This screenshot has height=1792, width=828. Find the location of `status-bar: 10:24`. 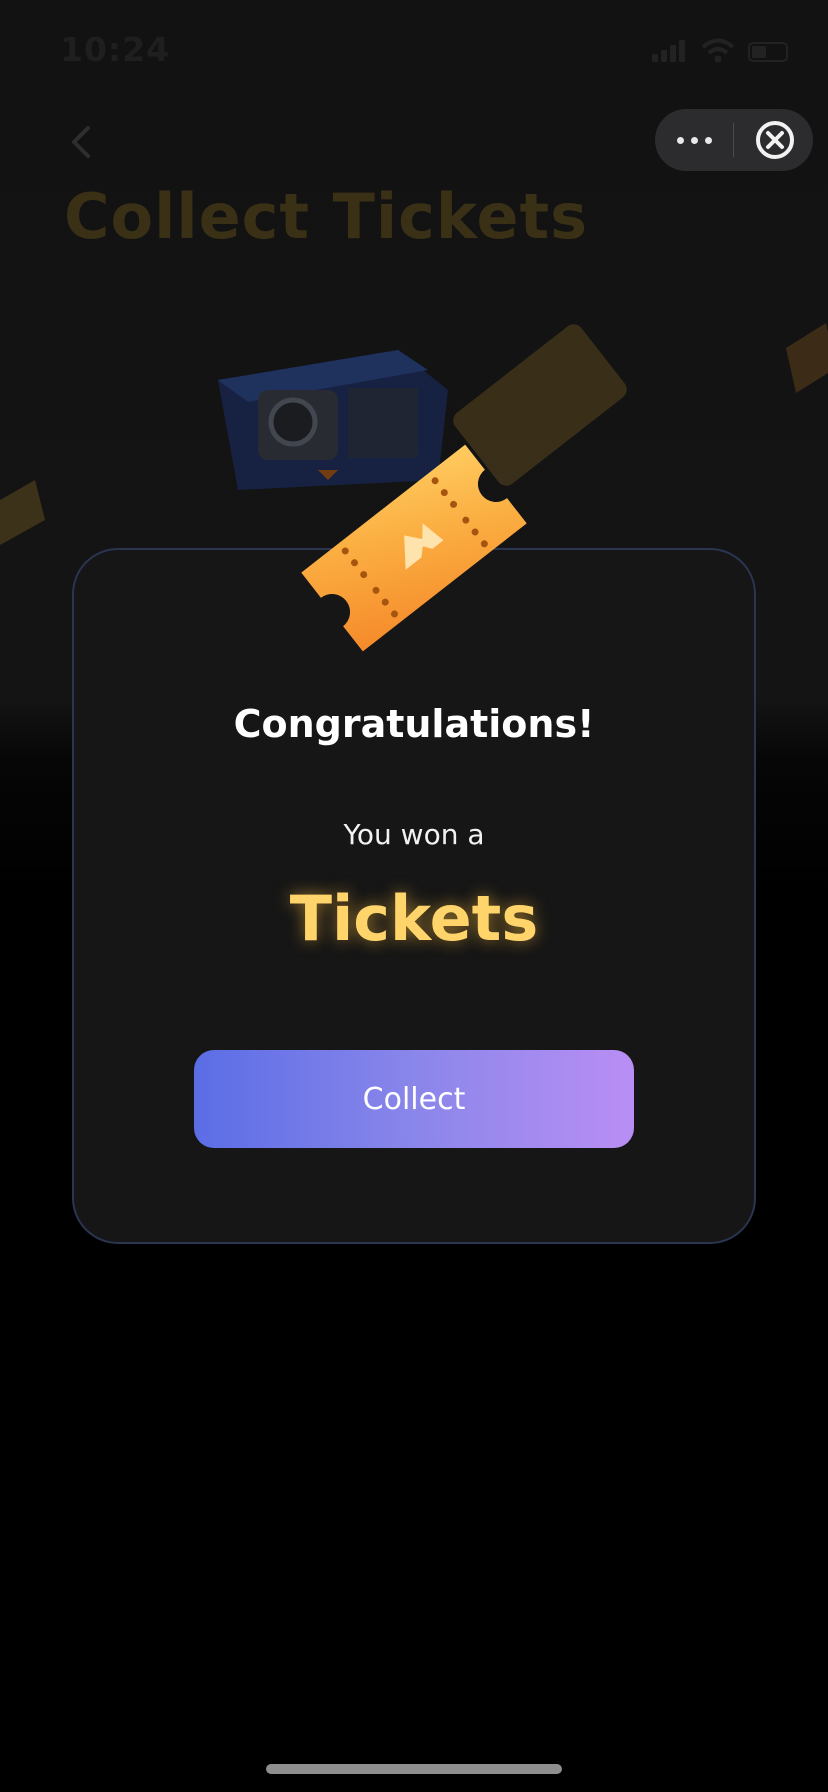

status-bar: 10:24 is located at coordinates (414, 50).